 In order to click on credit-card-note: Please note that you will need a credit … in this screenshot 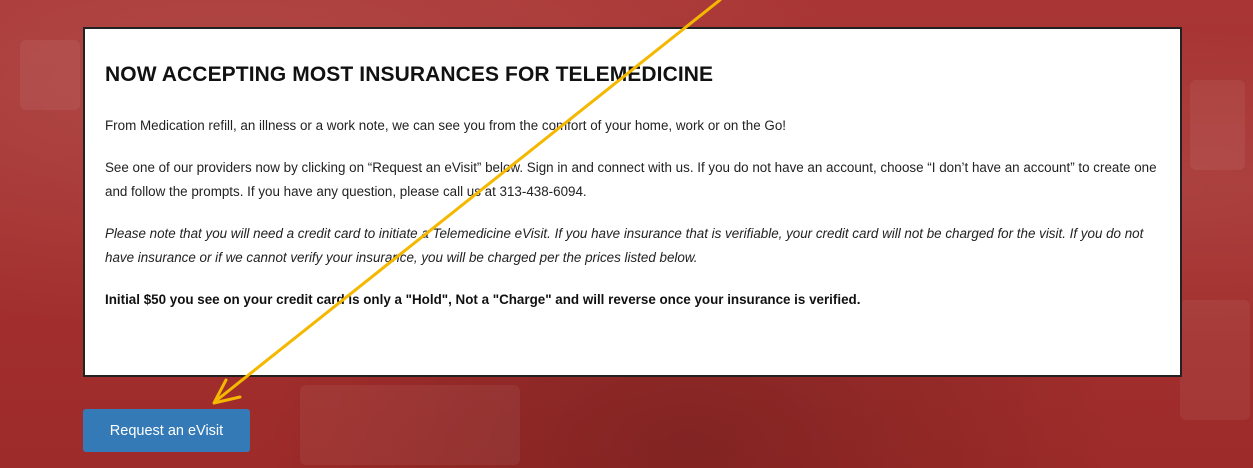, I will do `click(624, 245)`.